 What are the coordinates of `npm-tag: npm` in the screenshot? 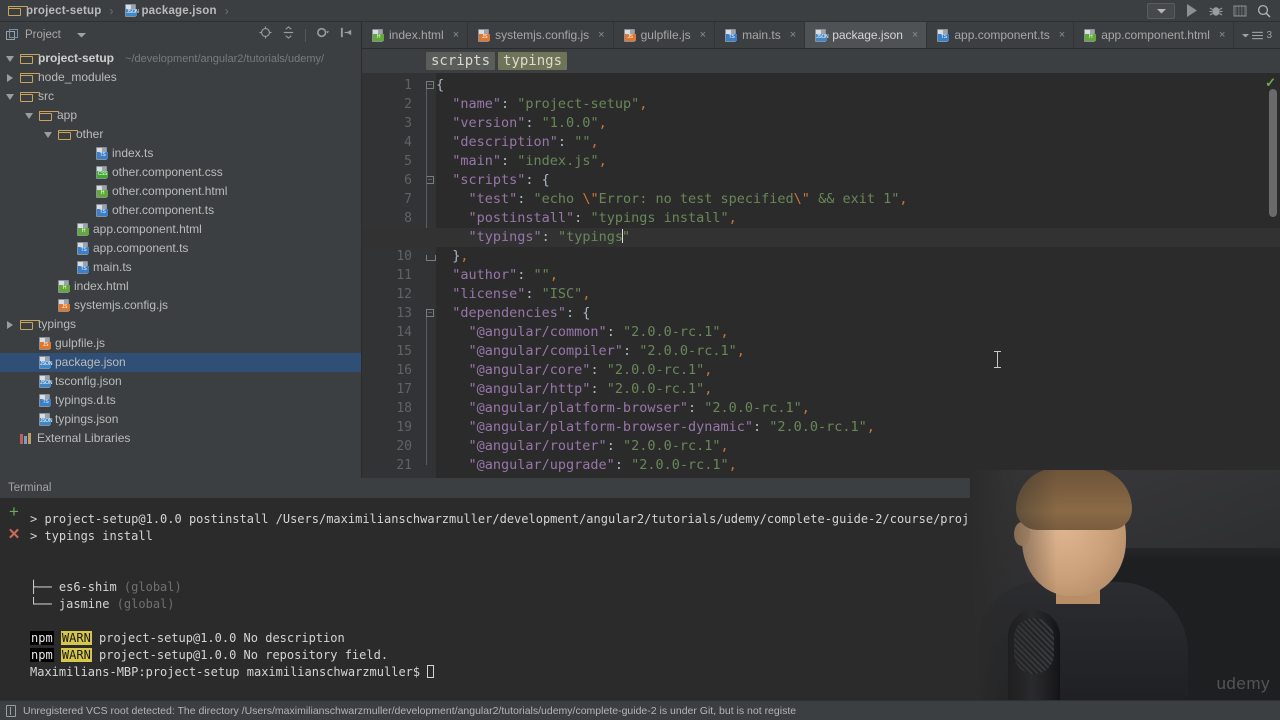 It's located at (42, 655).